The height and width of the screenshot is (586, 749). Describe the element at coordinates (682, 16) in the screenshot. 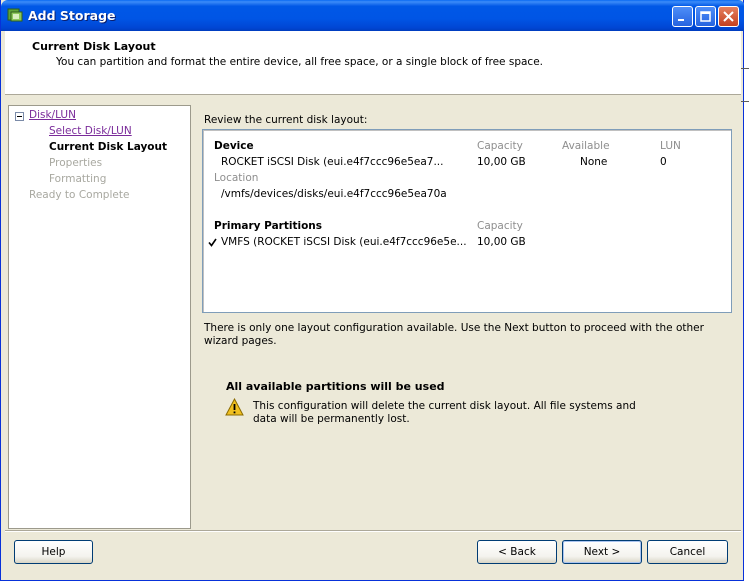

I see `minimize-button` at that location.